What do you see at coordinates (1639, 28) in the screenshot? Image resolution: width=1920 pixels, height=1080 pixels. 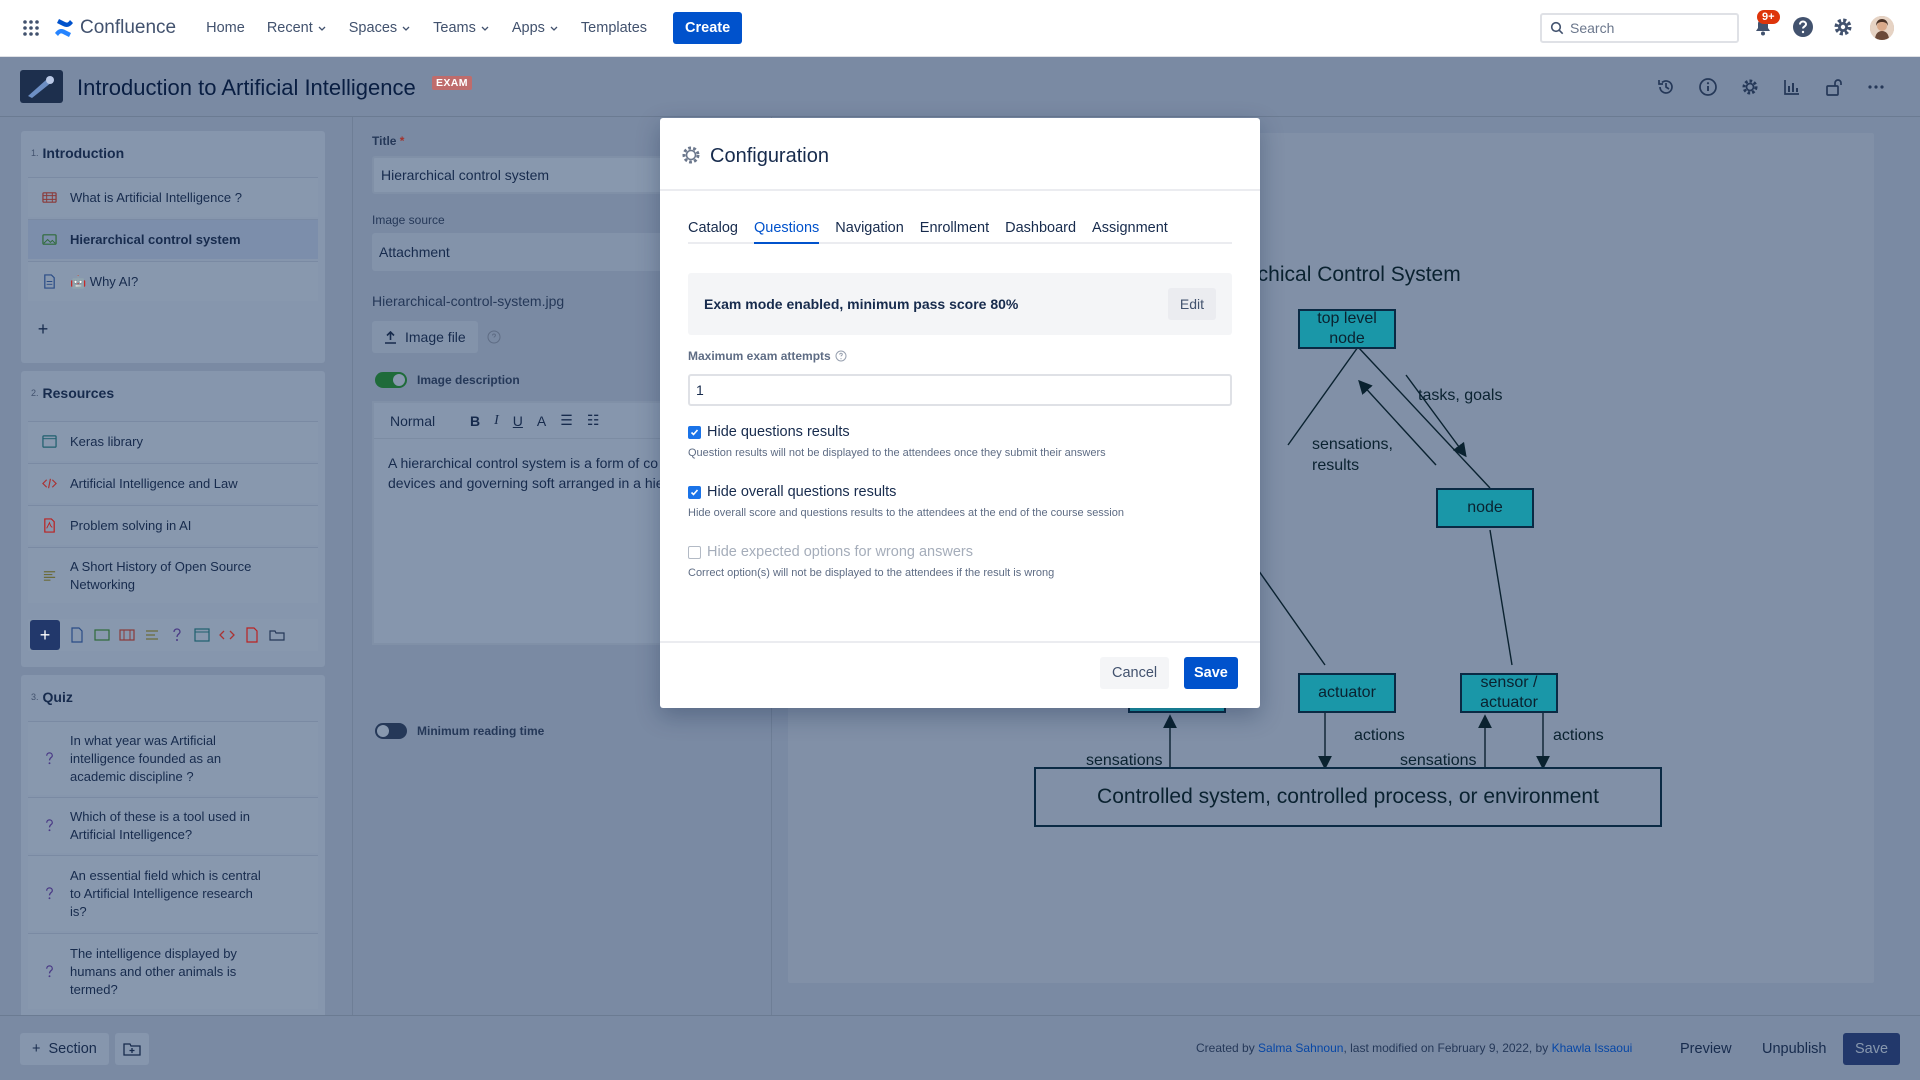 I see `search-input: Search` at bounding box center [1639, 28].